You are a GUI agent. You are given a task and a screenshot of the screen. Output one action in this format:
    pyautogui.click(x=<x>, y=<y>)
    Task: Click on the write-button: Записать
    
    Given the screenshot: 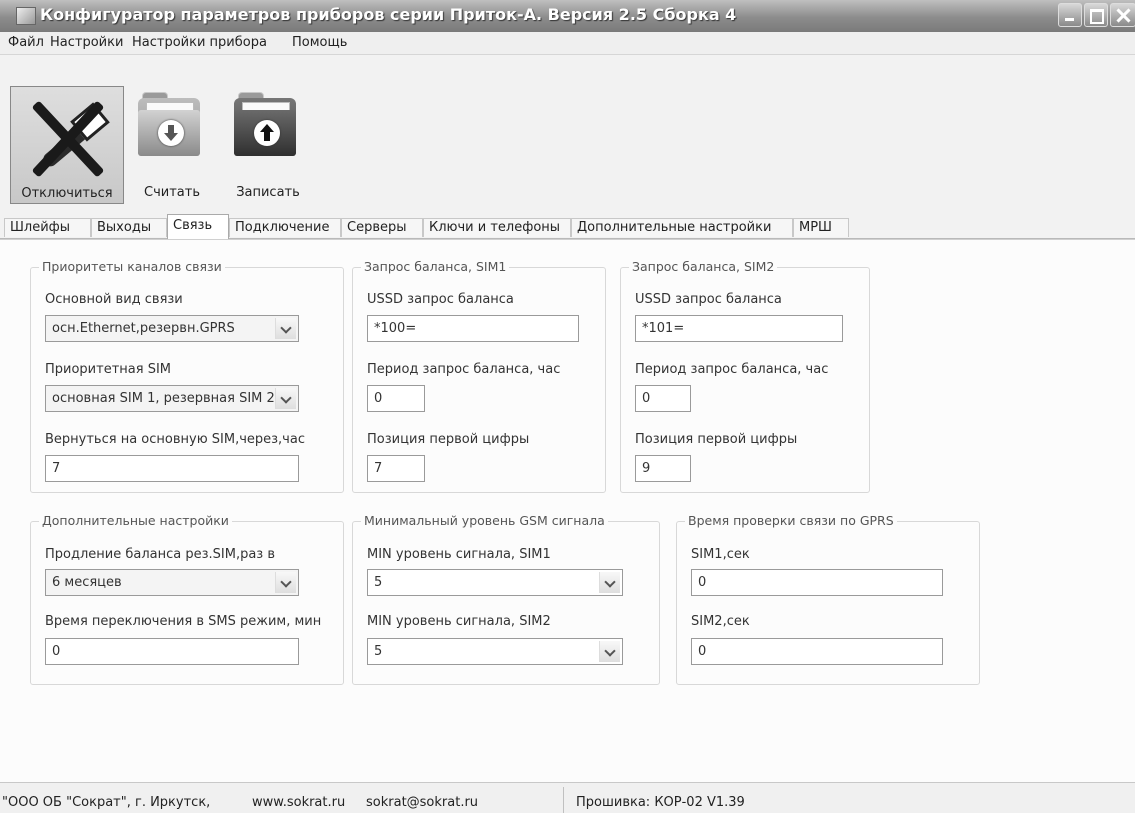 What is the action you would take?
    pyautogui.click(x=268, y=145)
    